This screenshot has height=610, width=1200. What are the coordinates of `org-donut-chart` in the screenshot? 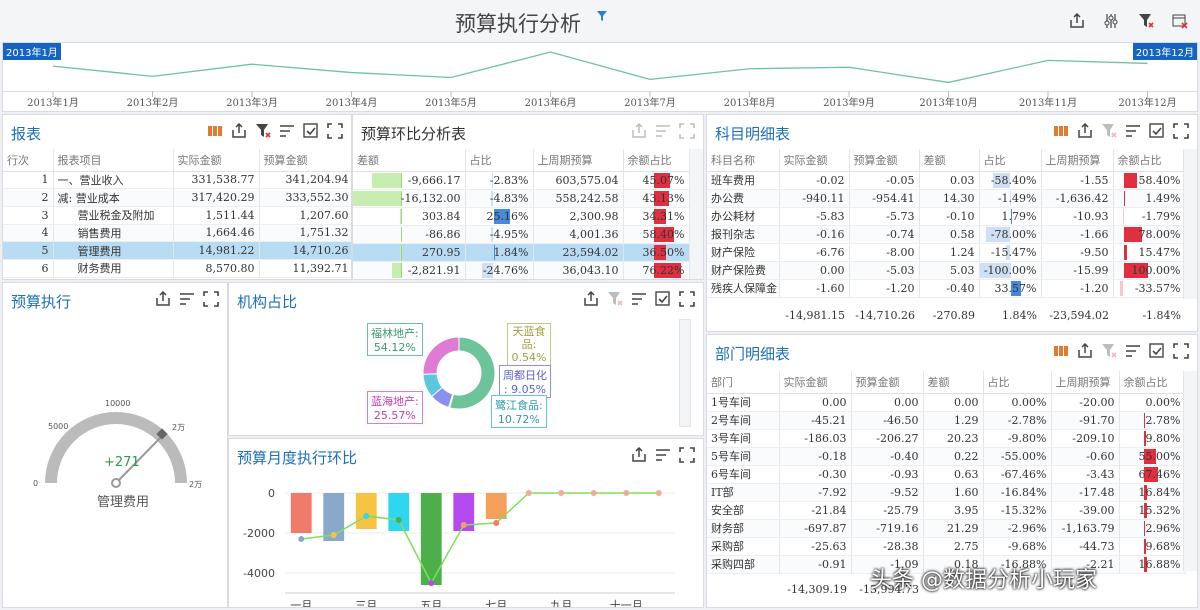 It's located at (459, 373).